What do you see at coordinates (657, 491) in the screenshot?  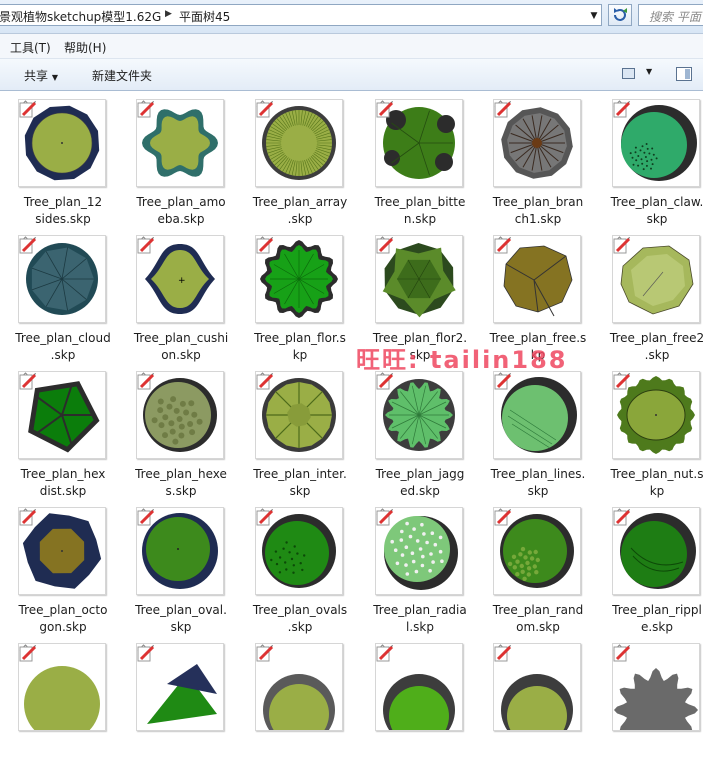 I see `file-name-line2: kp` at bounding box center [657, 491].